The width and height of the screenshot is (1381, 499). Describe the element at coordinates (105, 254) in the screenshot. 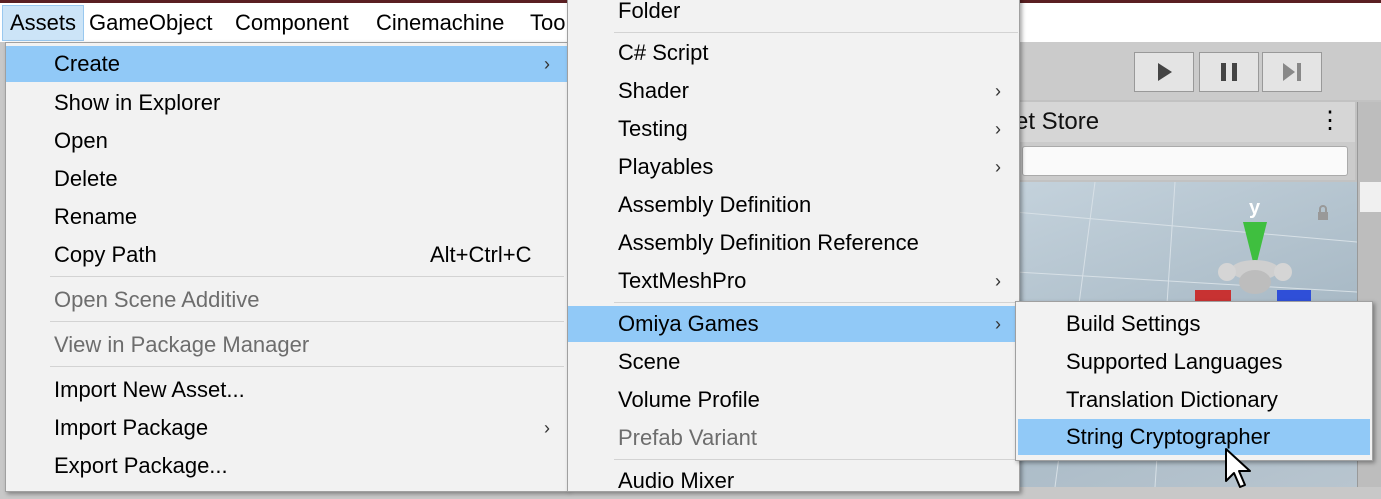

I see `menu-item-label: Copy Path` at that location.